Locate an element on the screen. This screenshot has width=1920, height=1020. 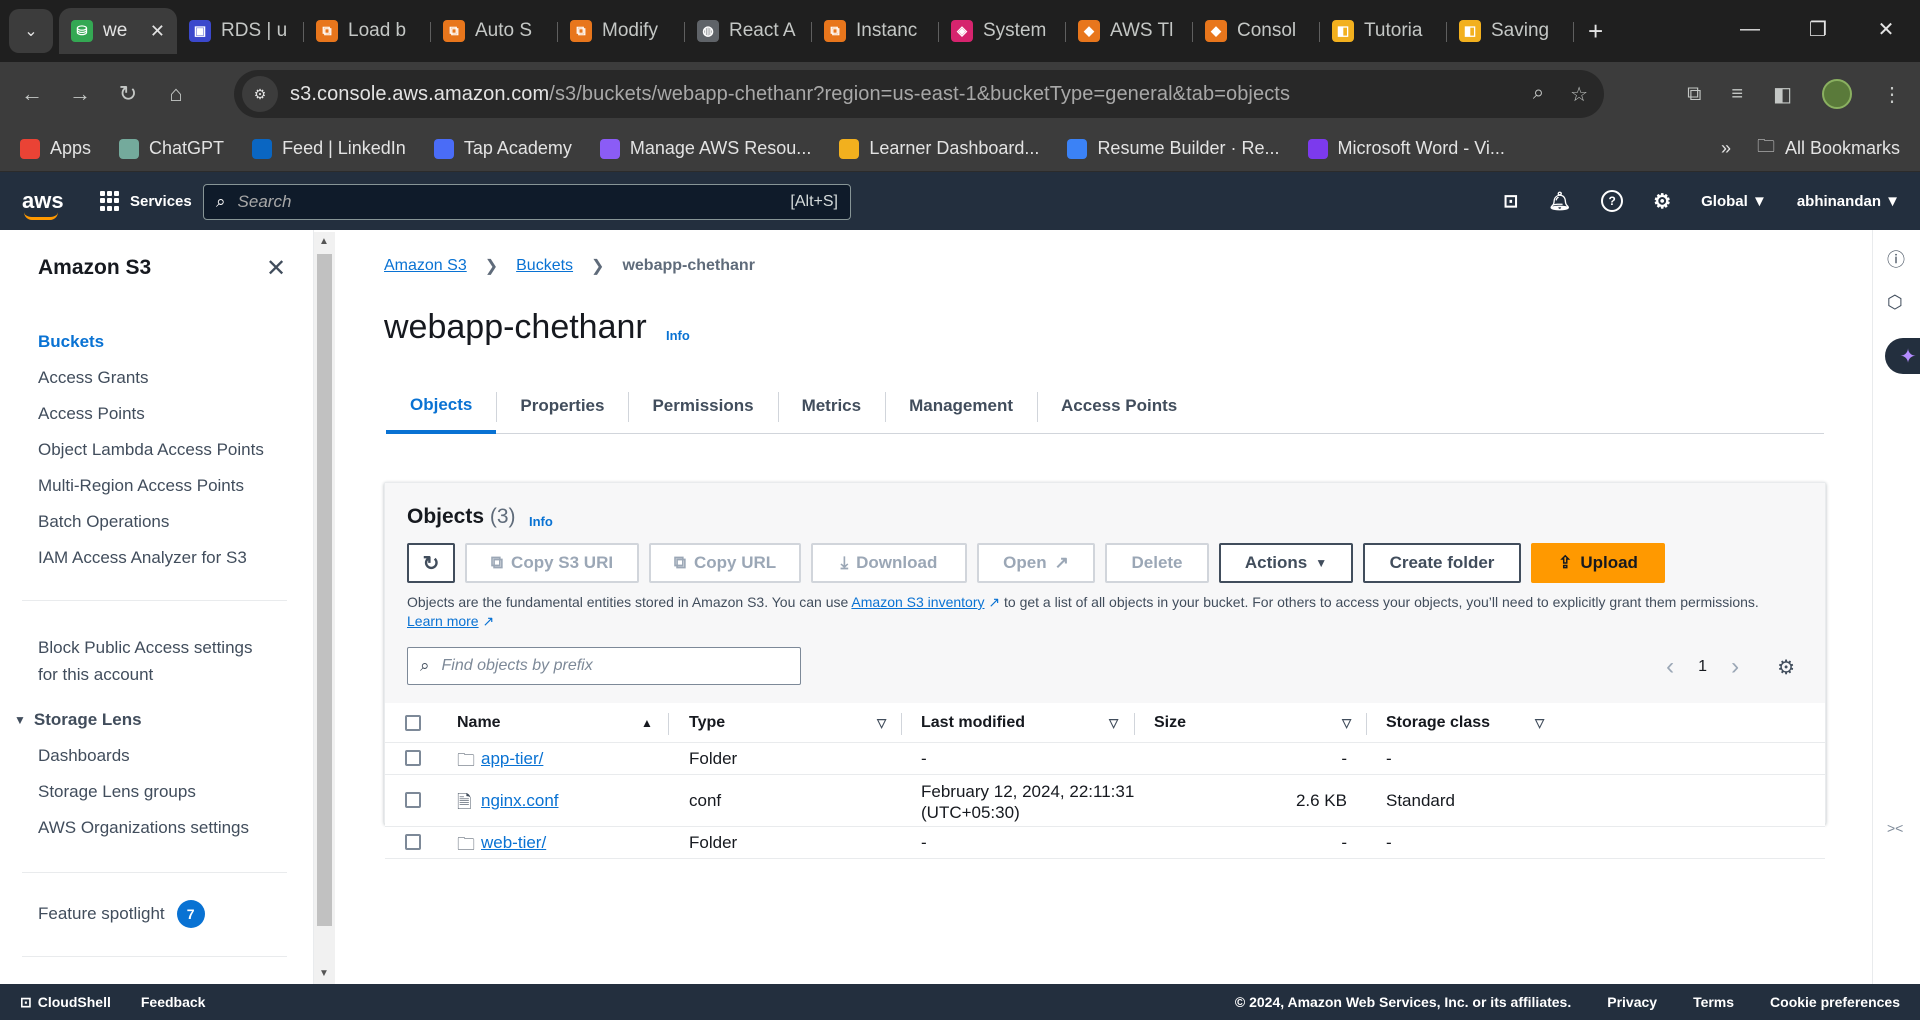
bookmark-item: Feed | LinkedIn is located at coordinates (329, 148).